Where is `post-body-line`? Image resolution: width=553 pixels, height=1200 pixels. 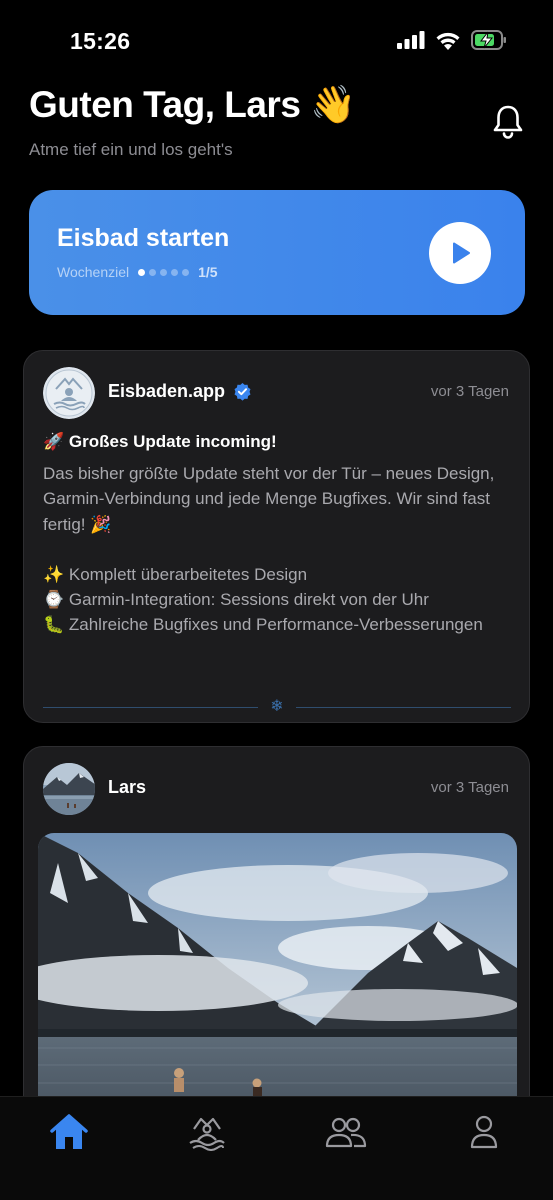
post-body-line is located at coordinates (278, 549).